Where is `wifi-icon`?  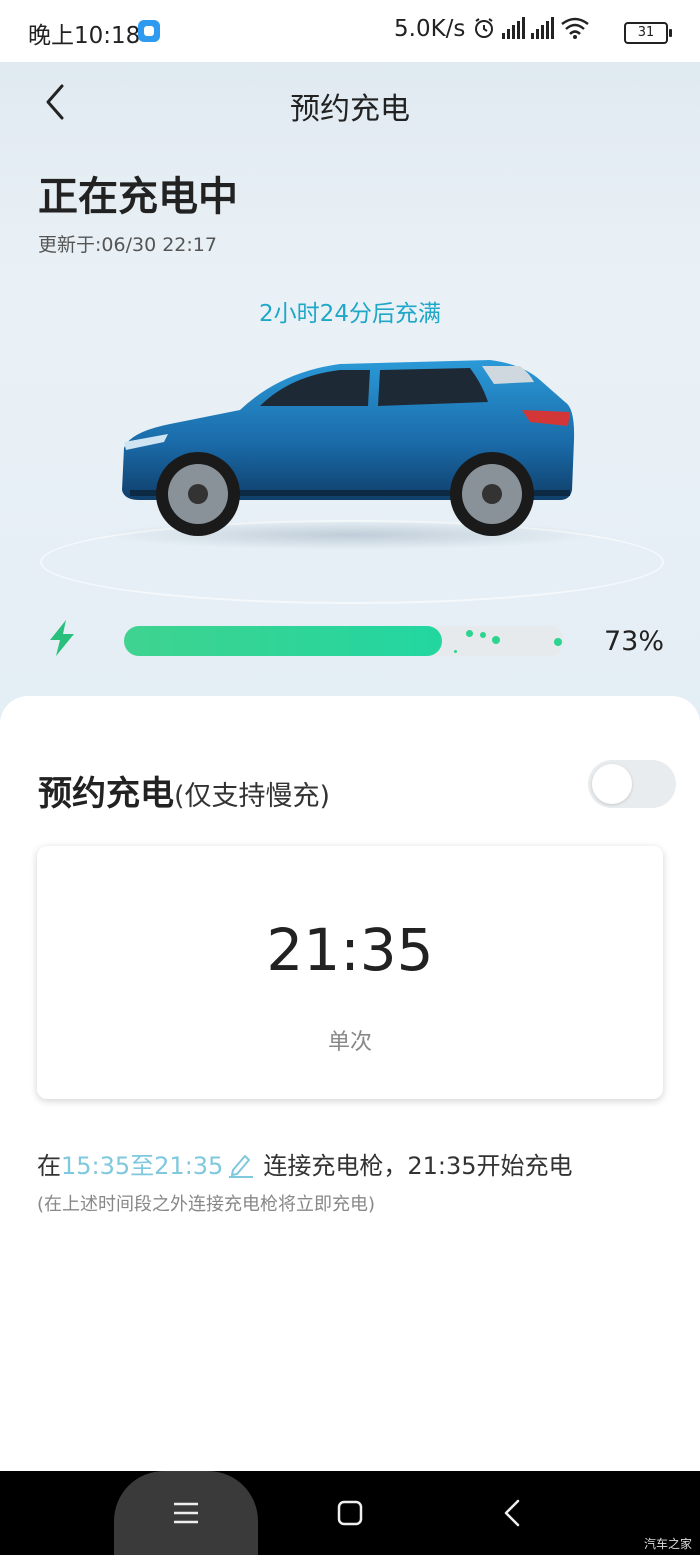 wifi-icon is located at coordinates (575, 28).